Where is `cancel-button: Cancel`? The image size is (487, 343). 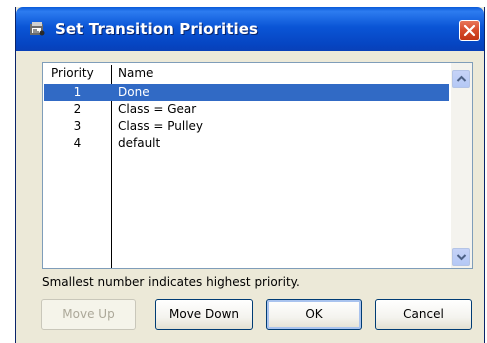
cancel-button: Cancel is located at coordinates (423, 314).